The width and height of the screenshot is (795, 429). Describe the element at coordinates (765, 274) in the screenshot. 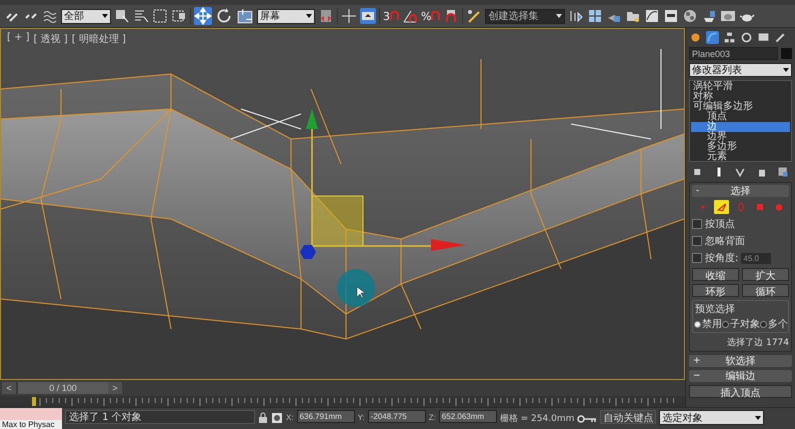

I see `selection-button: 扩大` at that location.